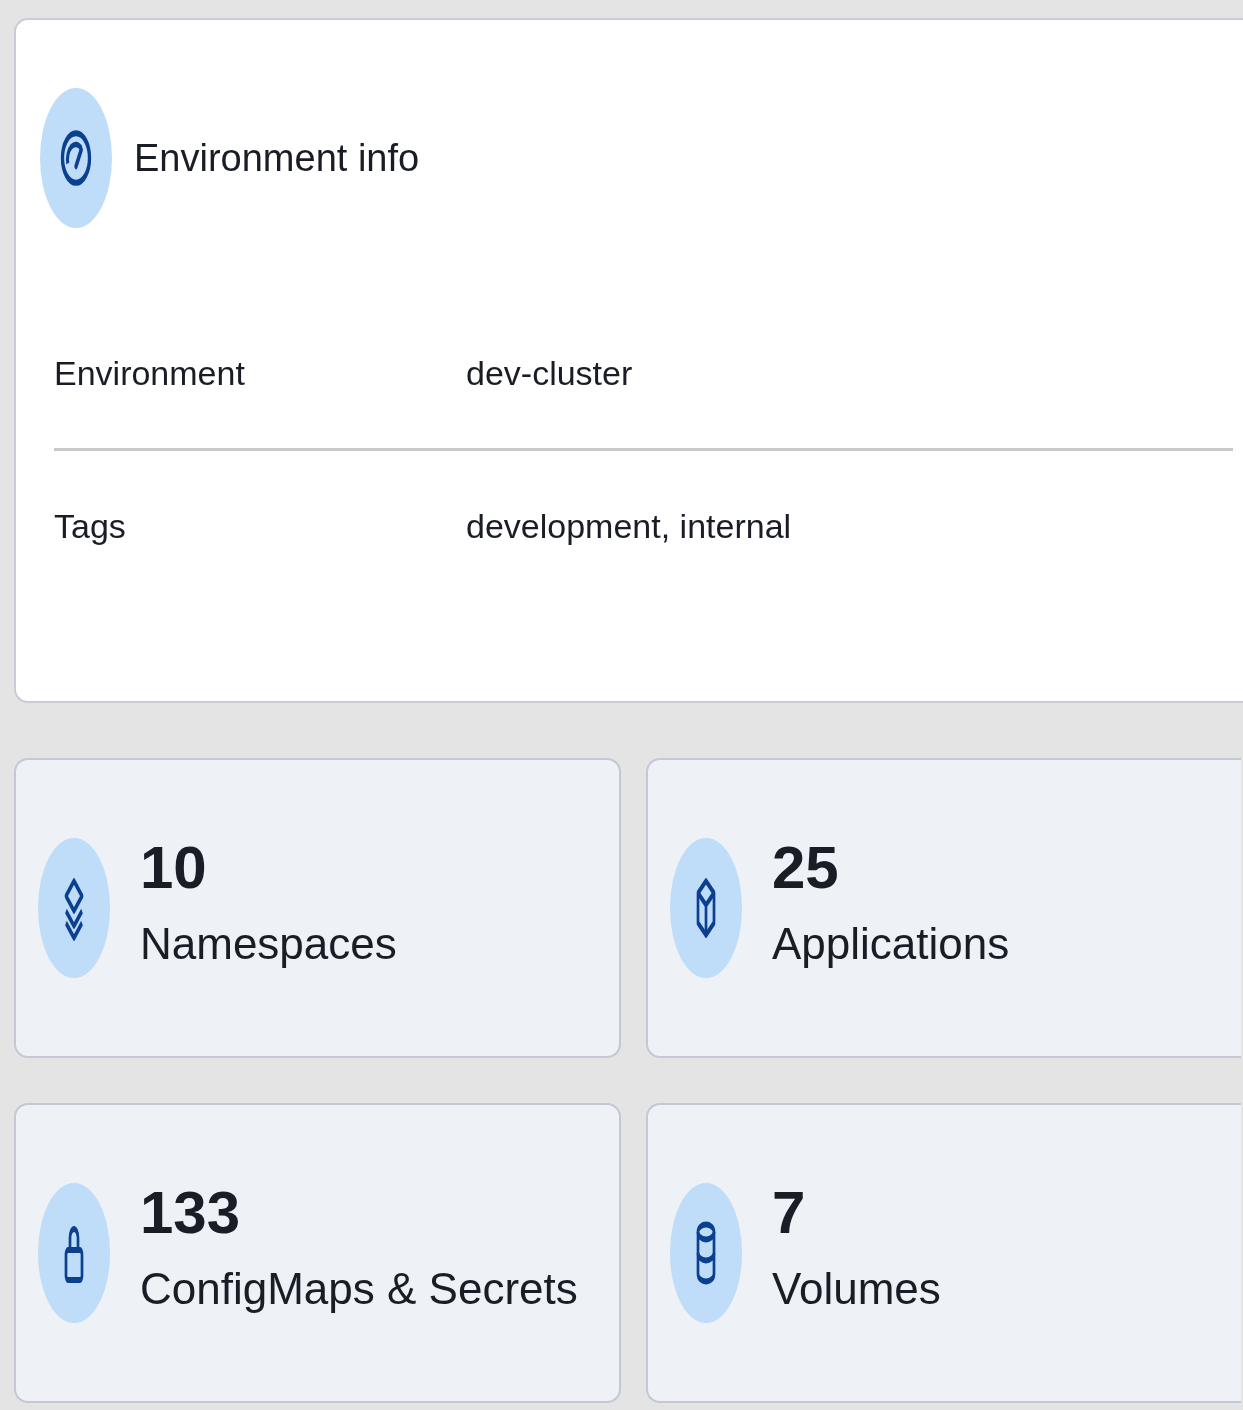 This screenshot has height=1410, width=1243. Describe the element at coordinates (174, 868) in the screenshot. I see `stat-count: 10` at that location.